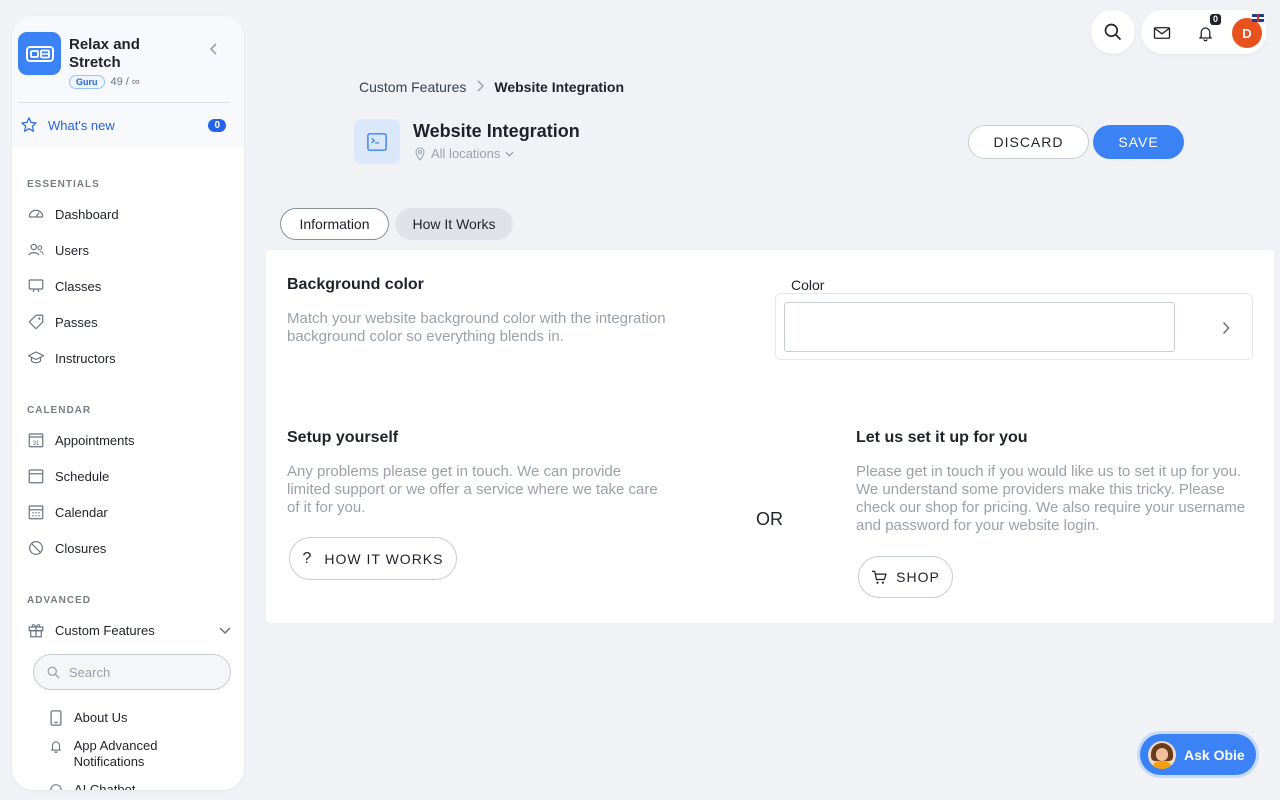 Image resolution: width=1280 pixels, height=800 pixels. What do you see at coordinates (36, 630) in the screenshot?
I see `gift-icon` at bounding box center [36, 630].